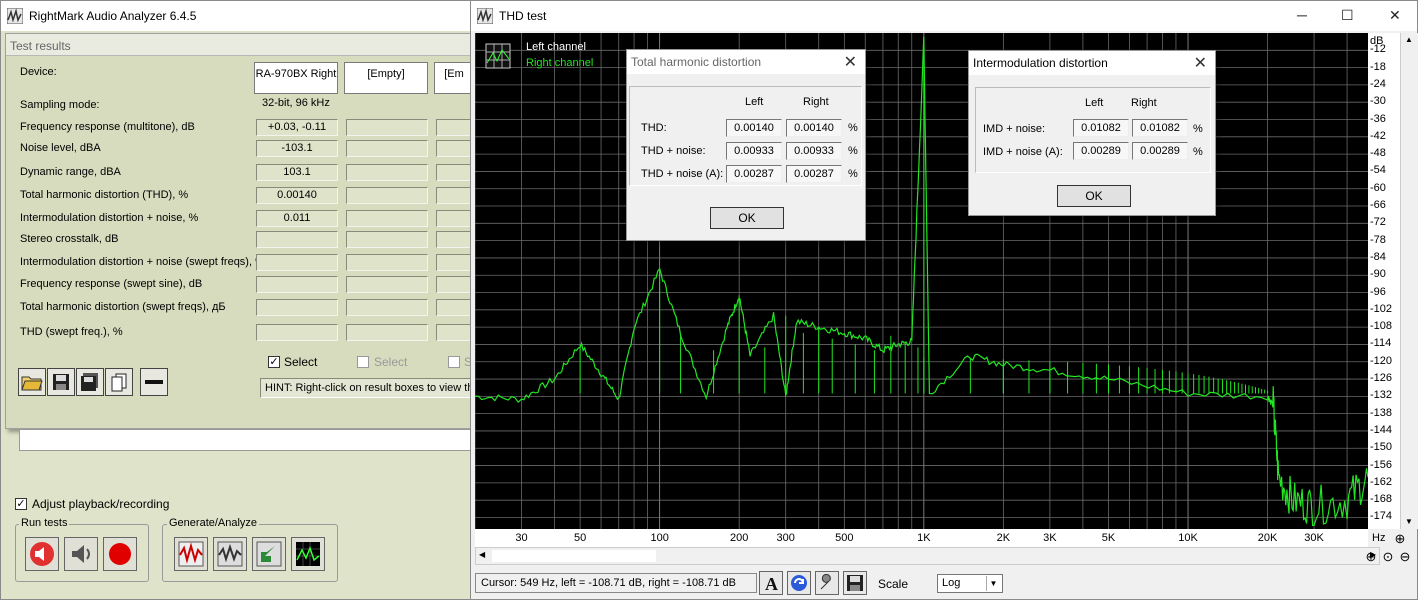 This screenshot has width=1418, height=600. Describe the element at coordinates (1381, 343) in the screenshot. I see `y-tick-label: -114` at that location.